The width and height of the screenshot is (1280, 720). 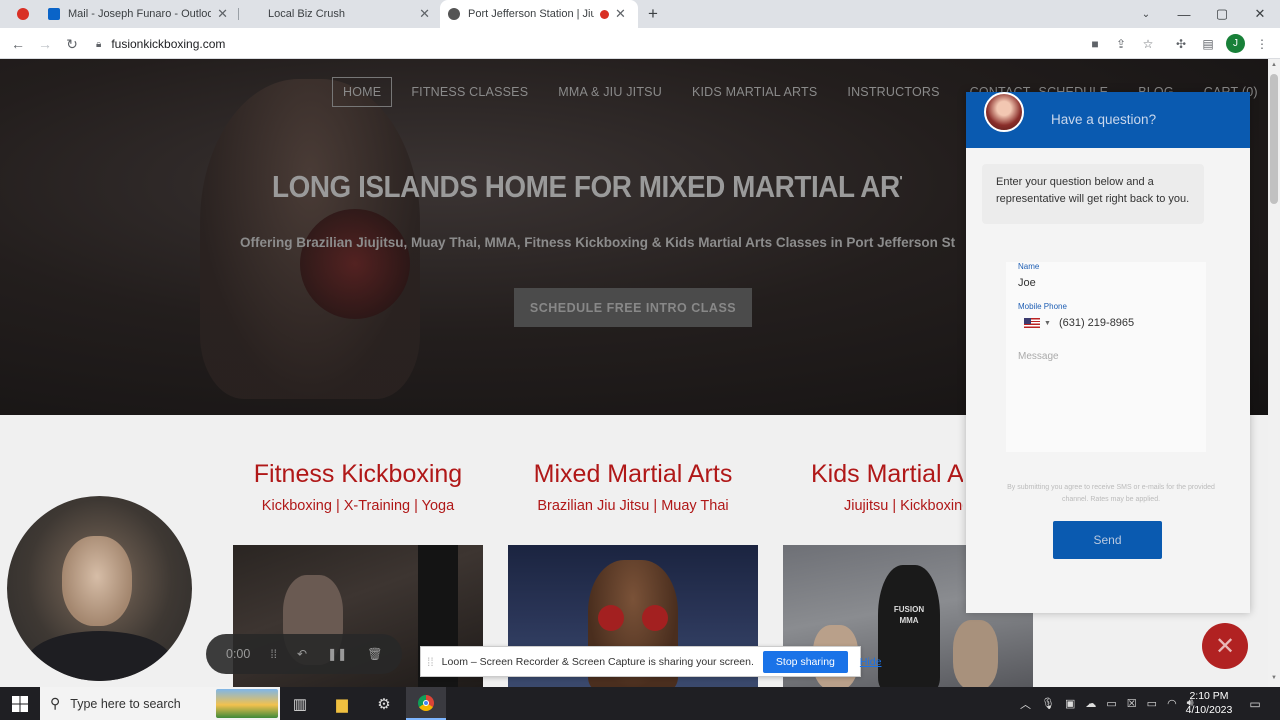 What do you see at coordinates (909, 626) in the screenshot?
I see `instructor-figure` at bounding box center [909, 626].